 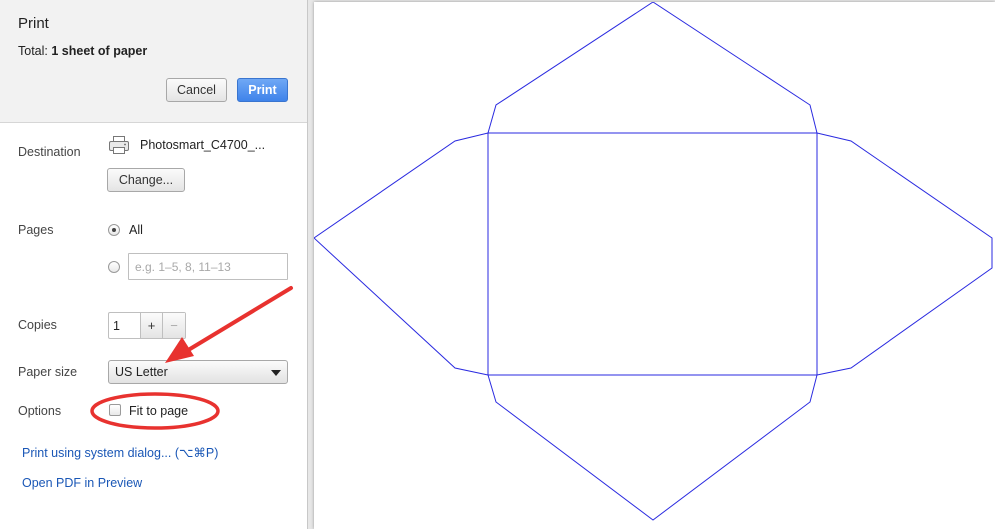 I want to click on paper-size-select: US Letter, so click(x=198, y=372).